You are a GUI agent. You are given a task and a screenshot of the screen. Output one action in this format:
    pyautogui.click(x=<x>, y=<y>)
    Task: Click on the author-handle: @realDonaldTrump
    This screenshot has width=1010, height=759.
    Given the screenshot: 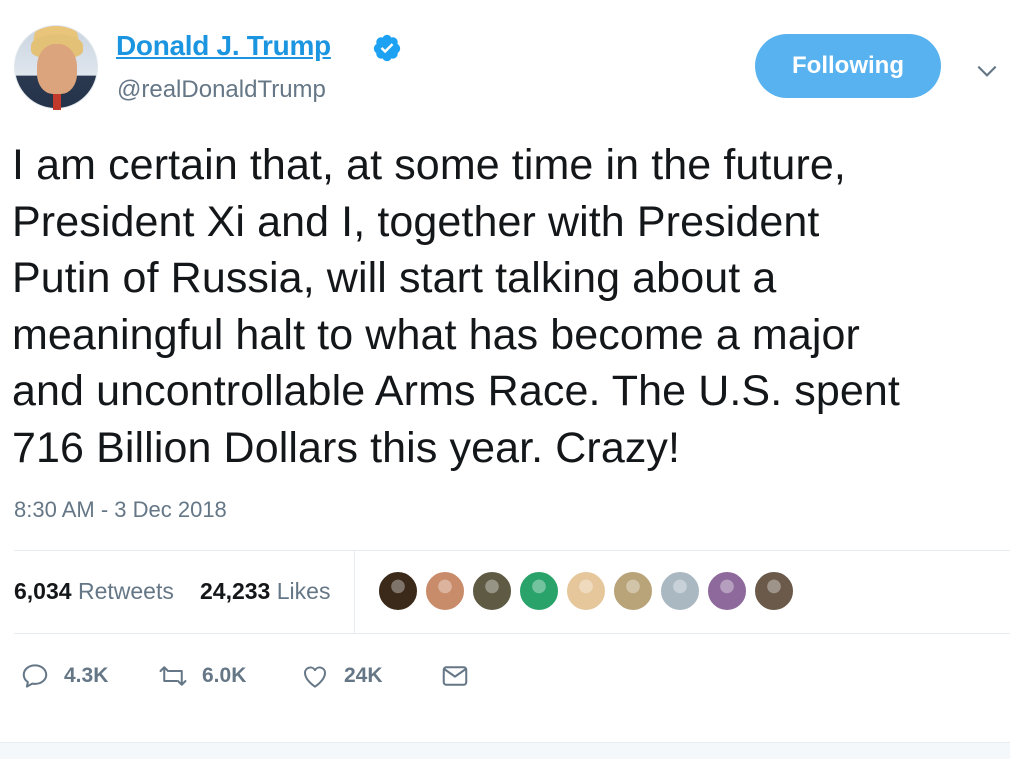 What is the action you would take?
    pyautogui.click(x=221, y=90)
    